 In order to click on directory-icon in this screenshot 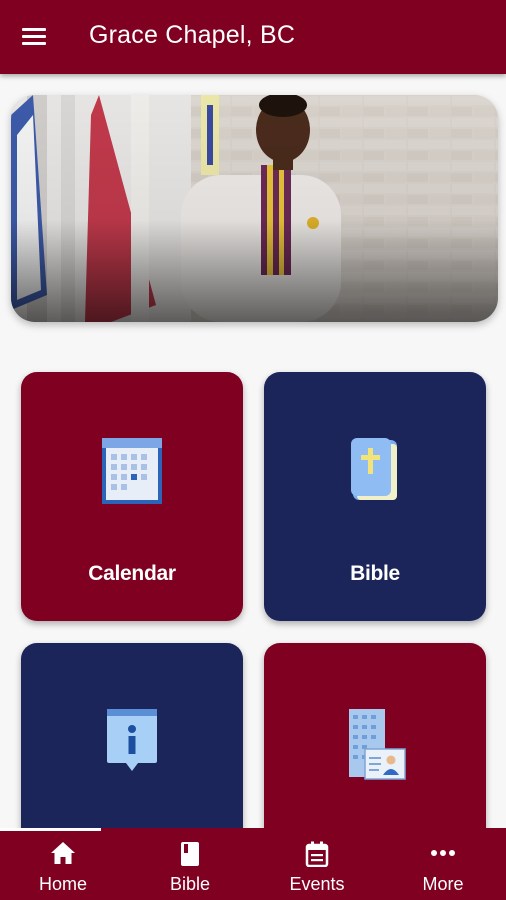, I will do `click(377, 744)`.